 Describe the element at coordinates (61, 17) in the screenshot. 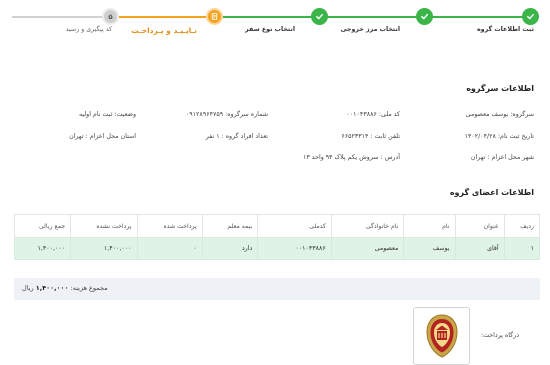

I see `stepper-line-todo` at that location.